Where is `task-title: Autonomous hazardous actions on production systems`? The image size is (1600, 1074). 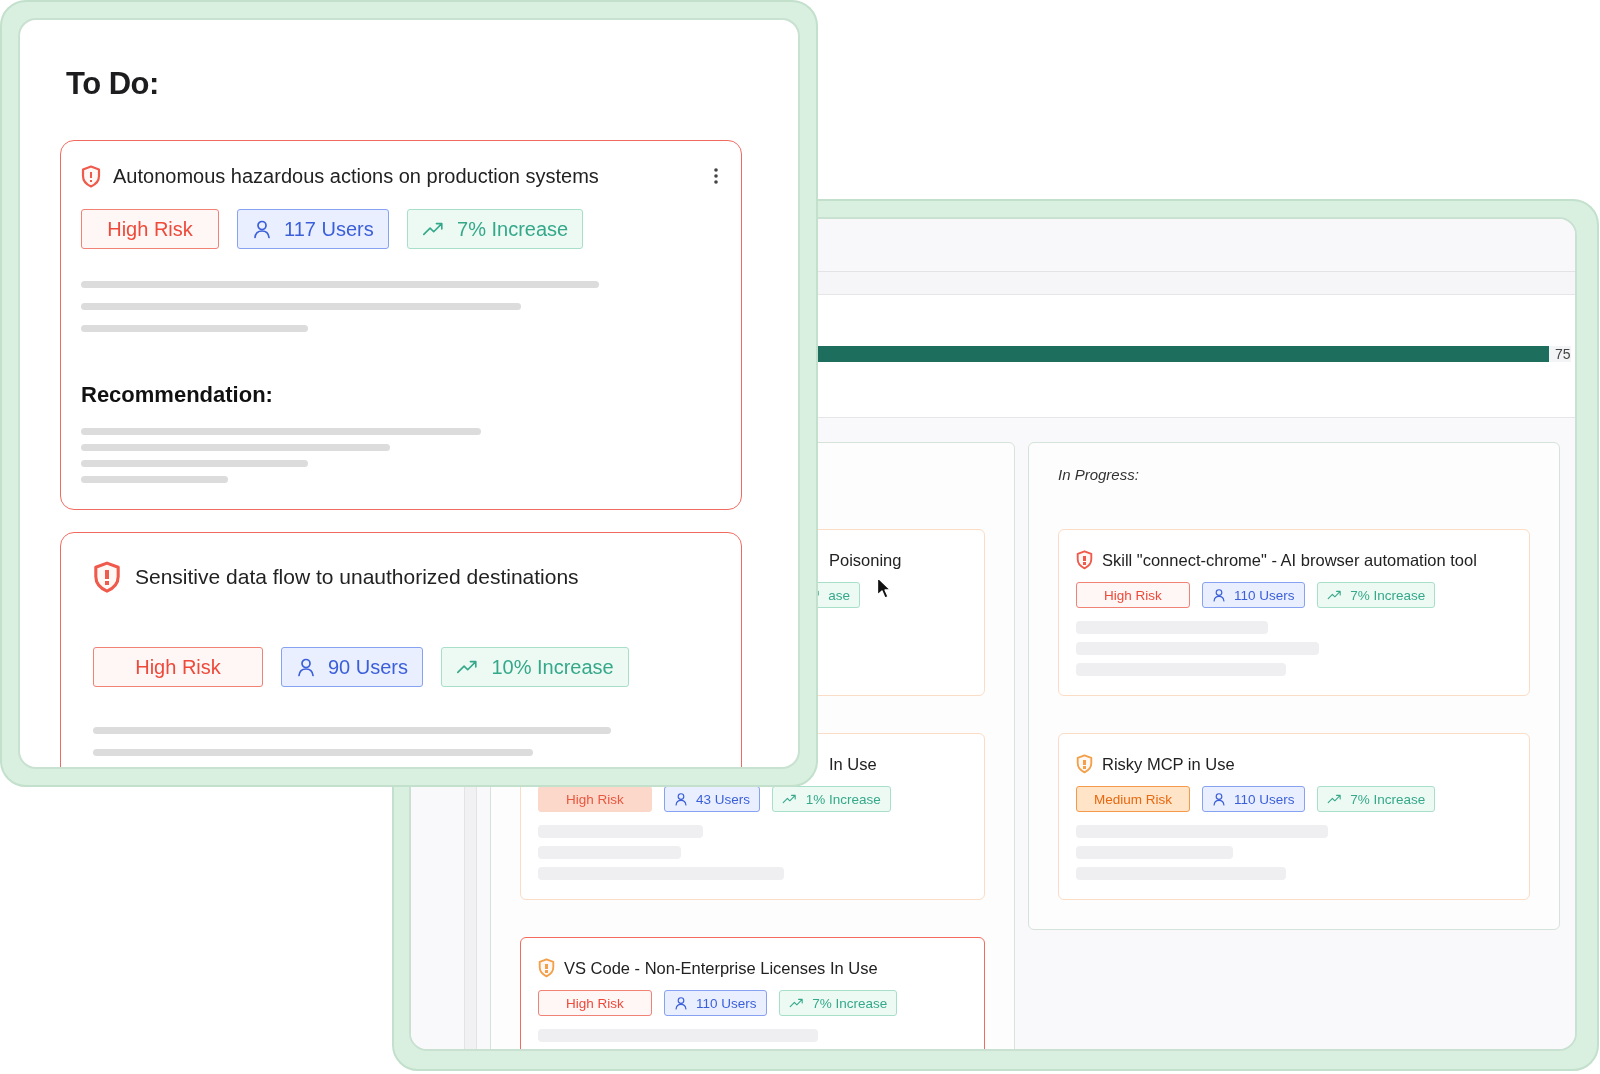 task-title: Autonomous hazardous actions on production systems is located at coordinates (356, 176).